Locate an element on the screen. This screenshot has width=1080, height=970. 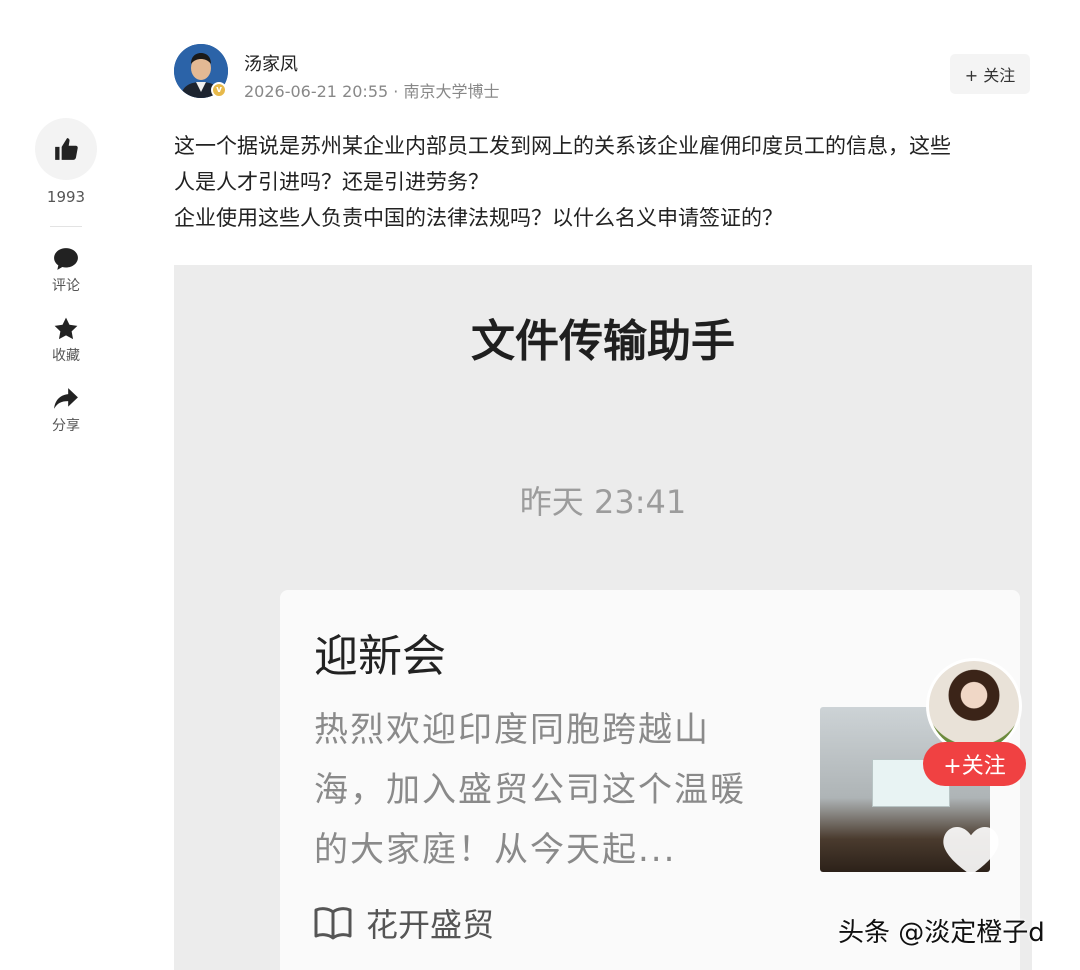
book-icon is located at coordinates (333, 923).